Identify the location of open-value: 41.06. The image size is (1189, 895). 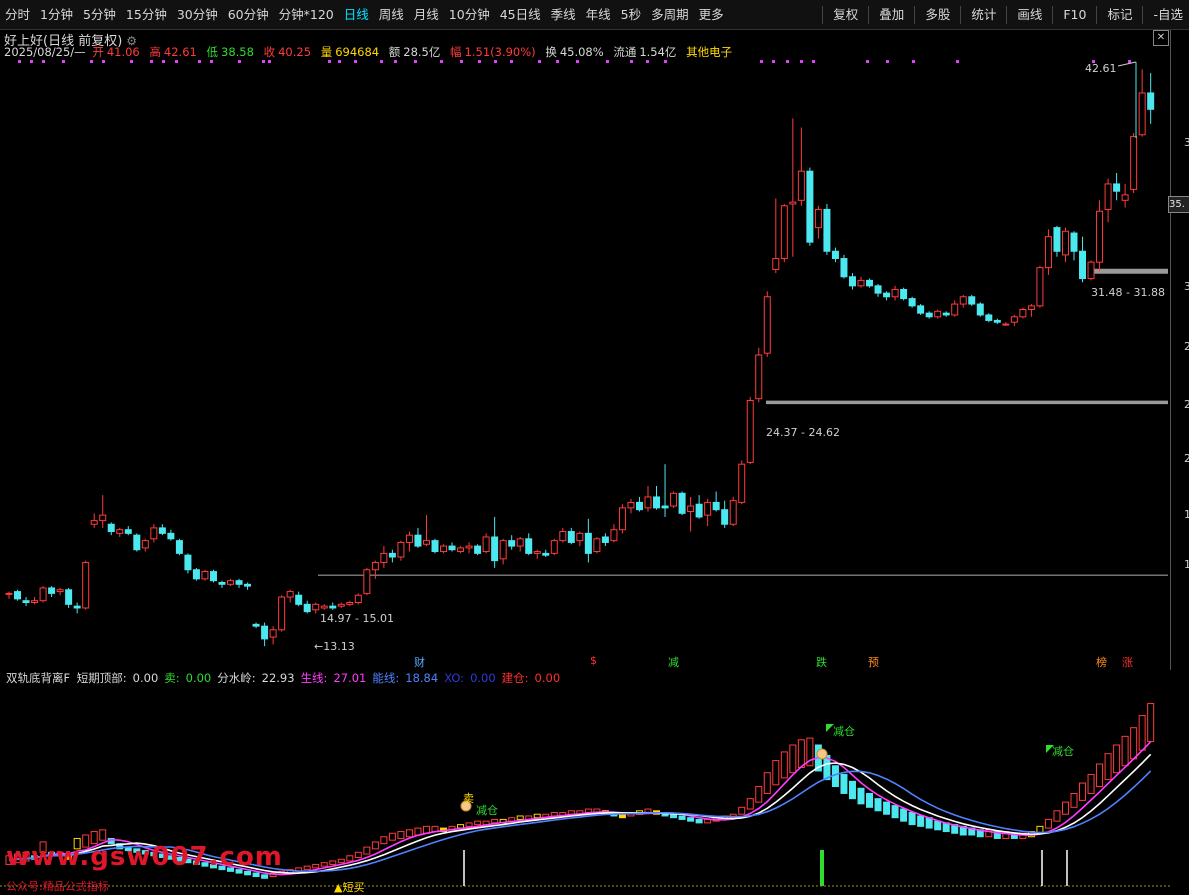
(123, 52).